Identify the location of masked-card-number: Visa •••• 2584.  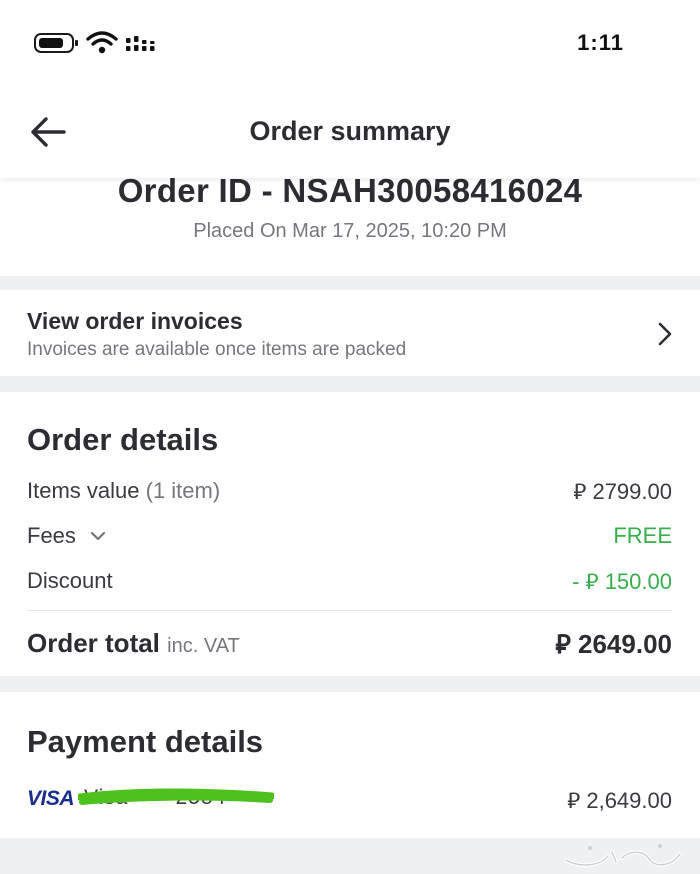
(176, 798).